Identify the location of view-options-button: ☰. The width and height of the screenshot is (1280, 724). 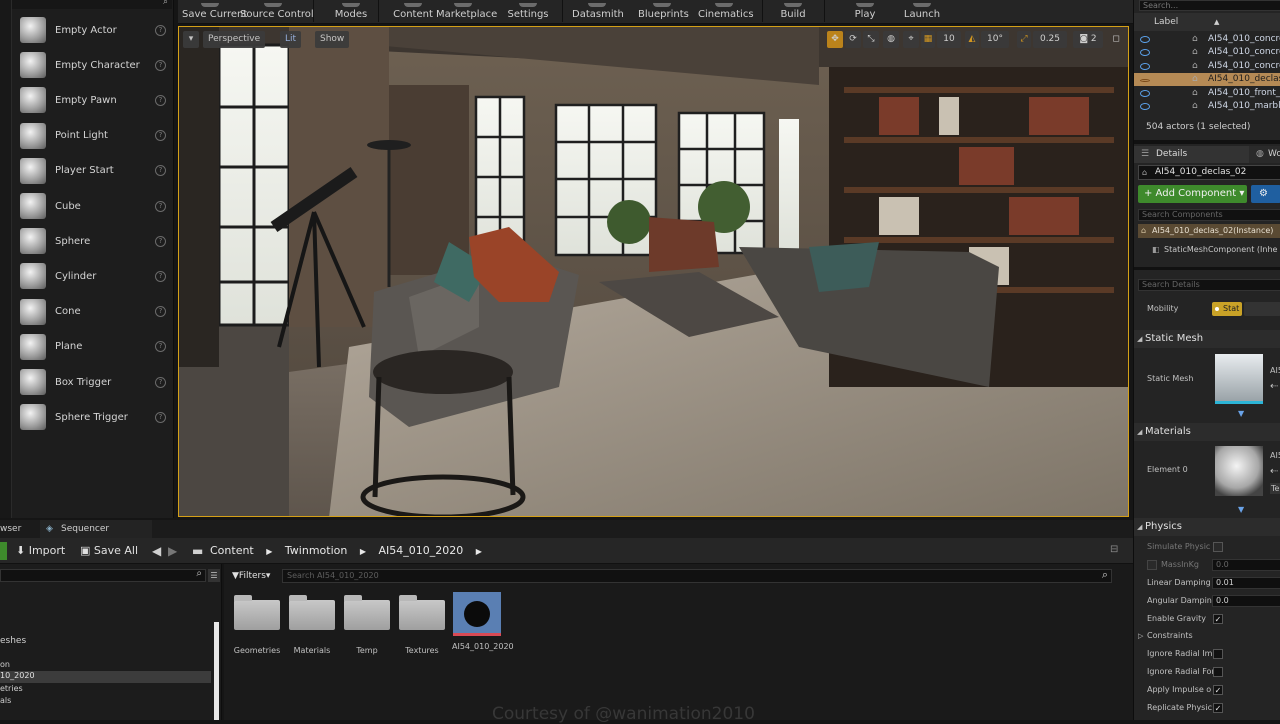
(214, 575).